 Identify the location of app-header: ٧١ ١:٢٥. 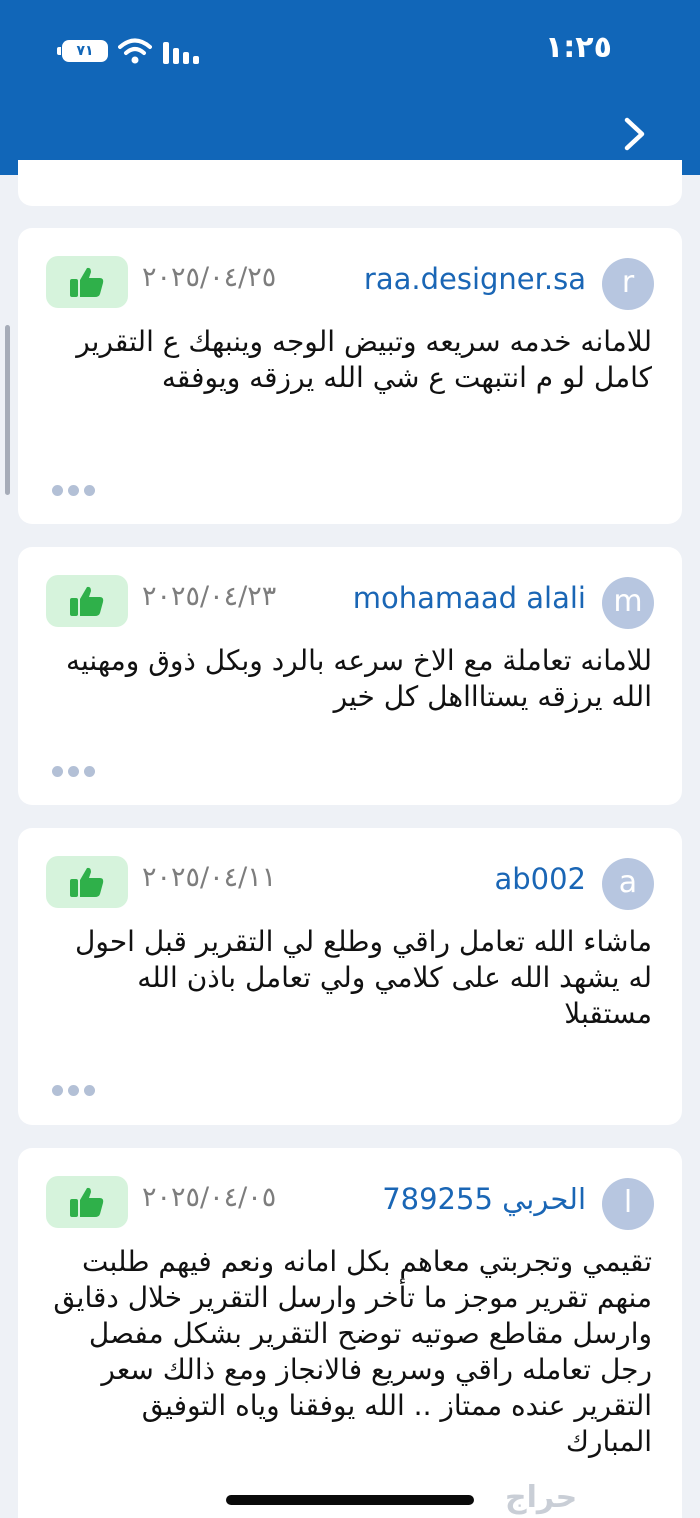
(350, 87).